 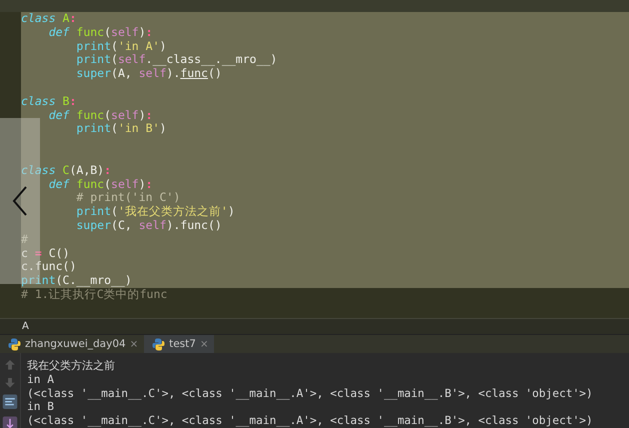 I want to click on code-line: # 1.让其执行C类中的func, so click(x=94, y=295).